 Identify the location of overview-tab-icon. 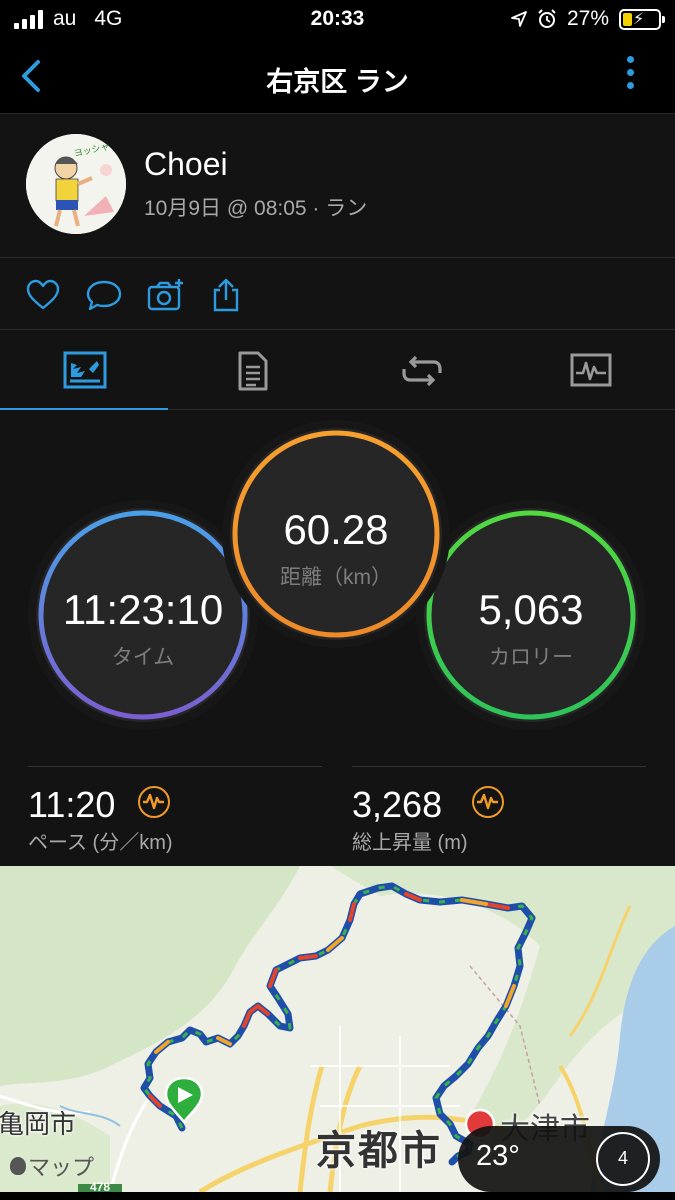
(85, 370).